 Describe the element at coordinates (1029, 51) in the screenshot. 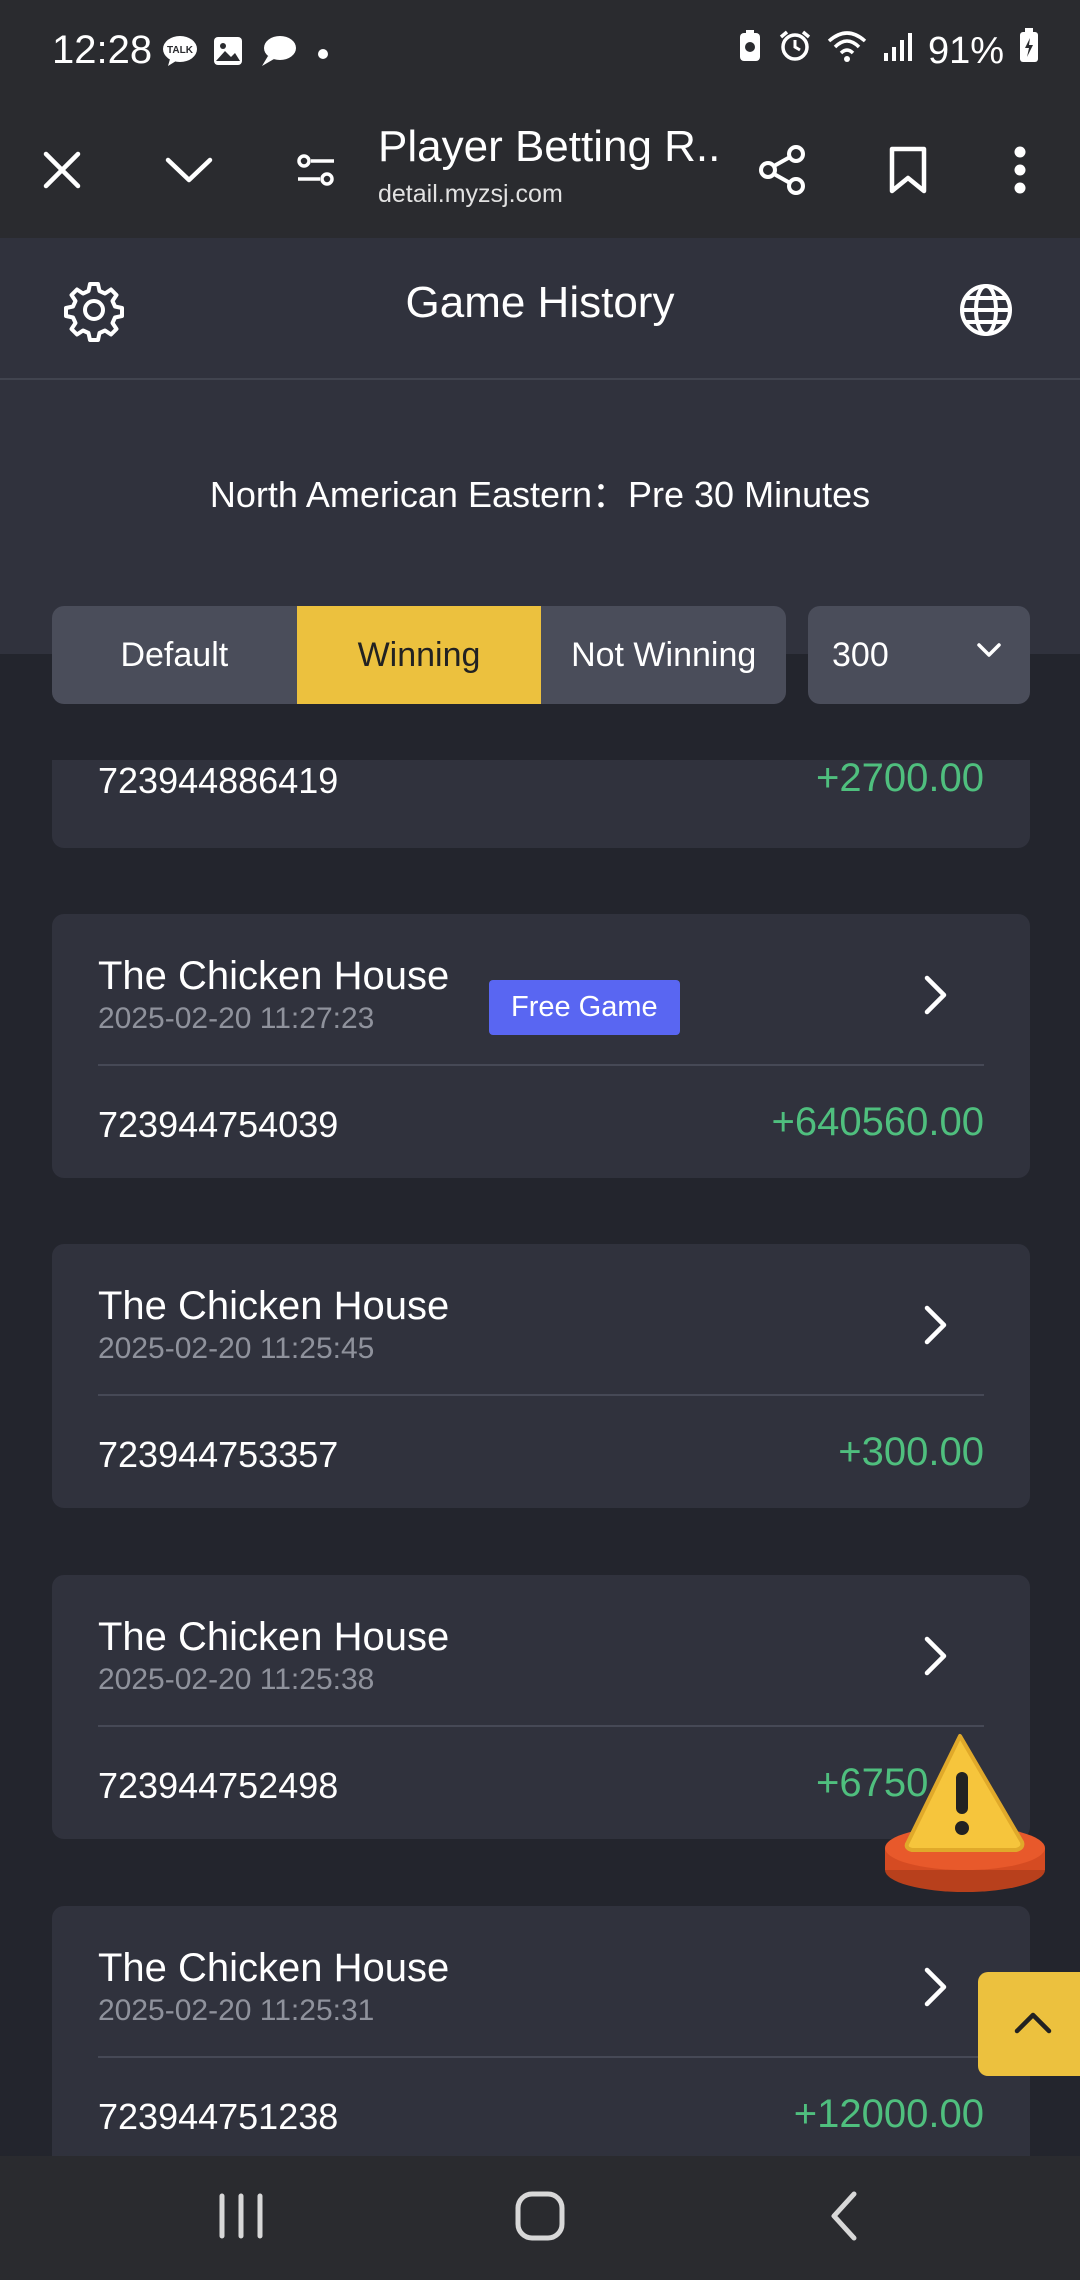

I see `battery-icon` at that location.